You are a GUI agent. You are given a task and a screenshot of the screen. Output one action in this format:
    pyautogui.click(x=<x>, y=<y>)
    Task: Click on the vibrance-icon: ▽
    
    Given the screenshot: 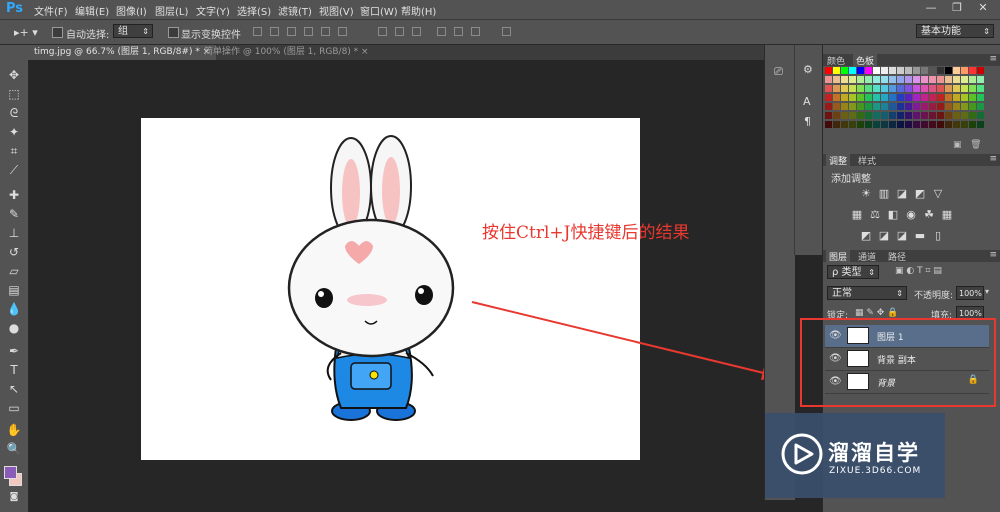 What is the action you would take?
    pyautogui.click(x=938, y=193)
    